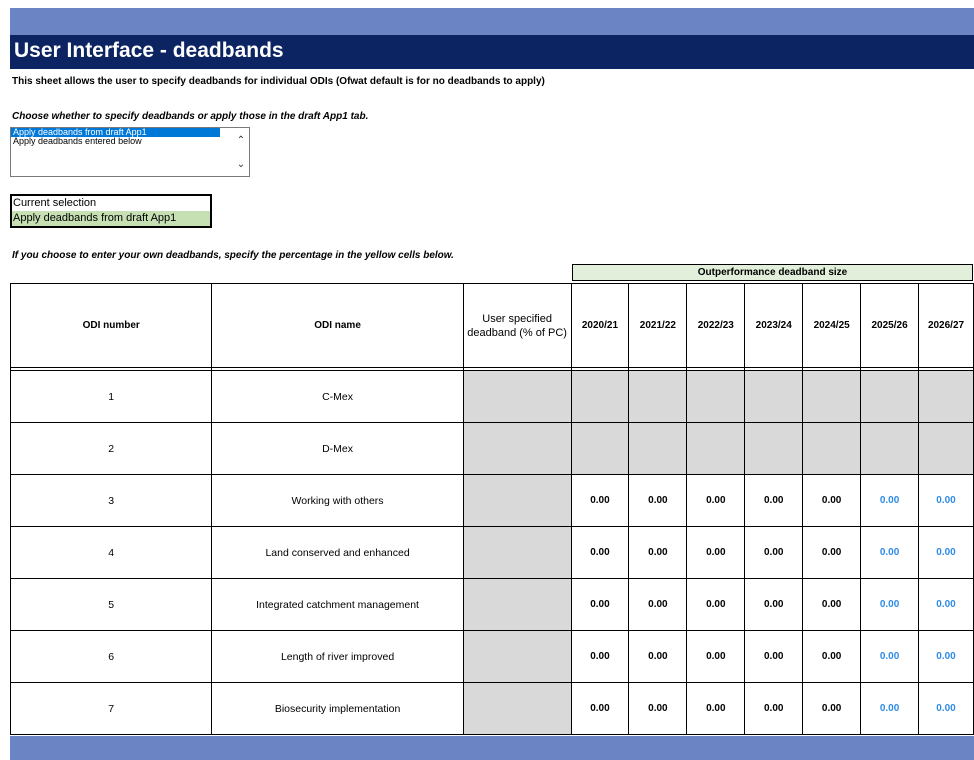 This screenshot has height=760, width=974. I want to click on odi-name-cell: D-Mex, so click(337, 448).